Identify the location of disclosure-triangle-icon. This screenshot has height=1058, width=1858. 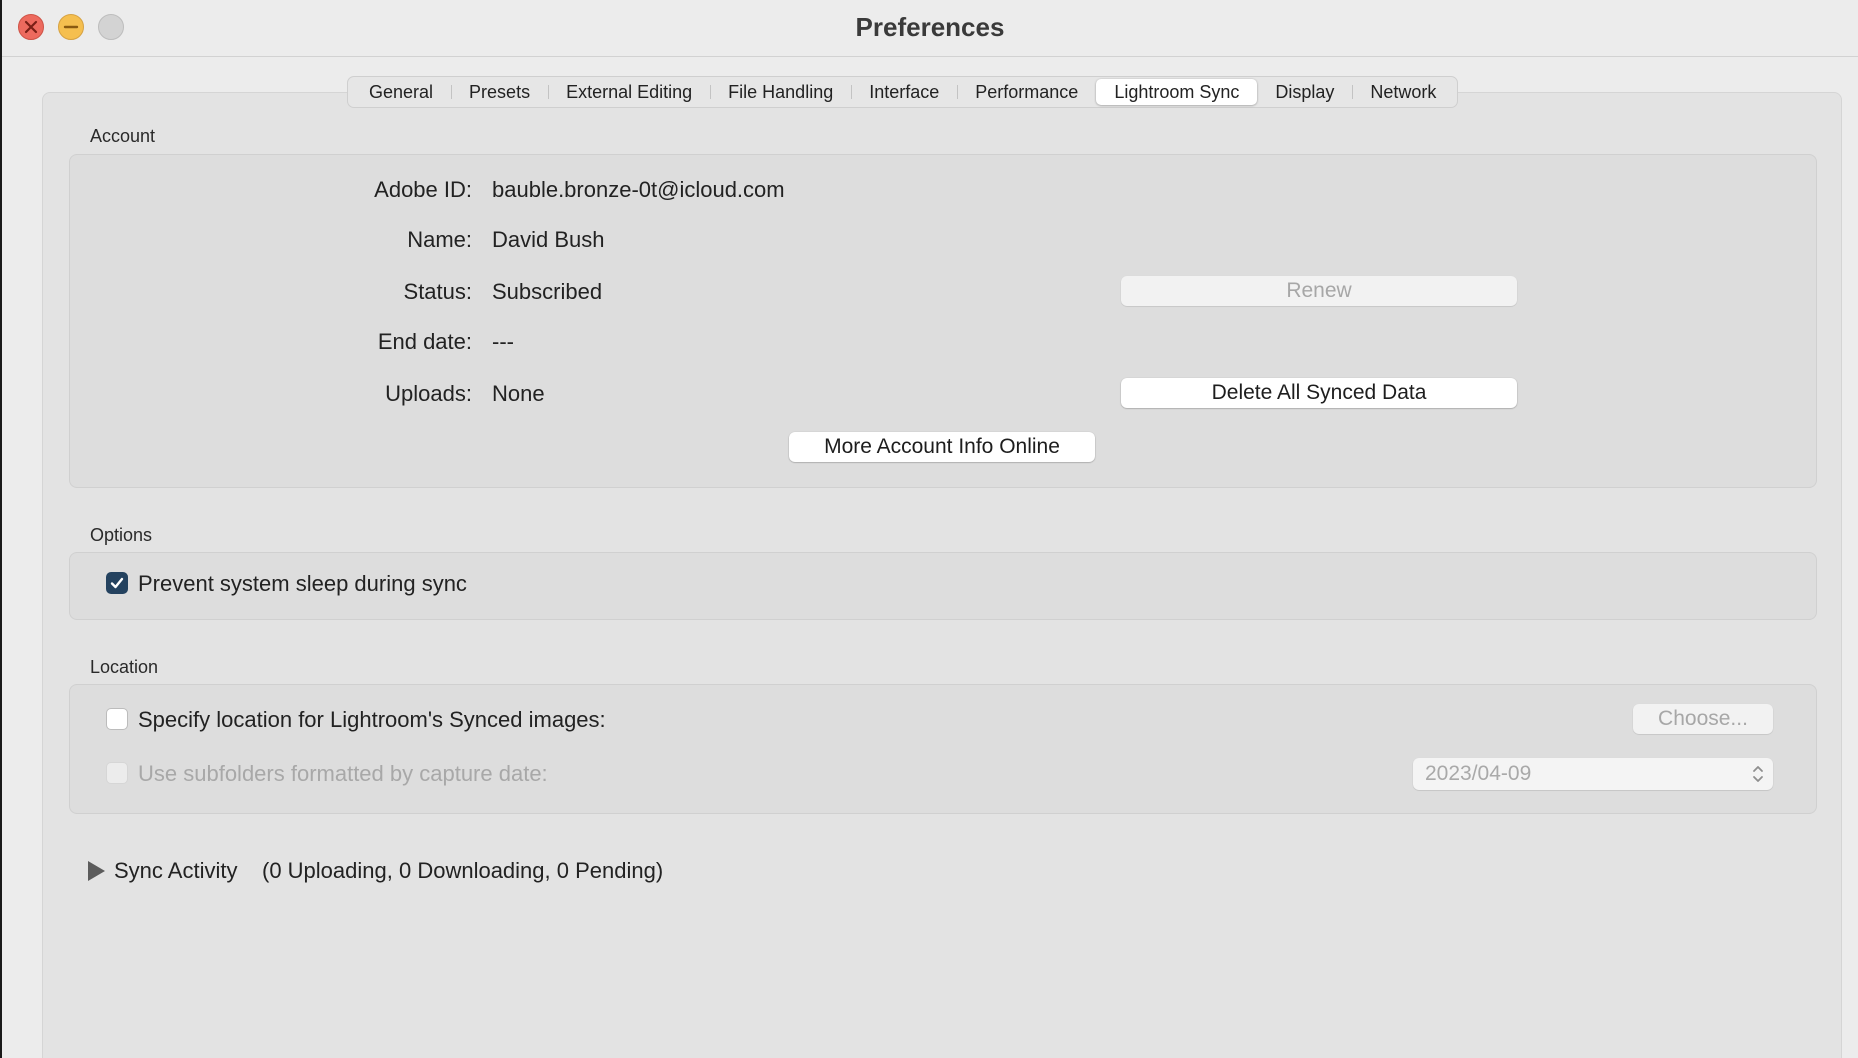
(96, 871).